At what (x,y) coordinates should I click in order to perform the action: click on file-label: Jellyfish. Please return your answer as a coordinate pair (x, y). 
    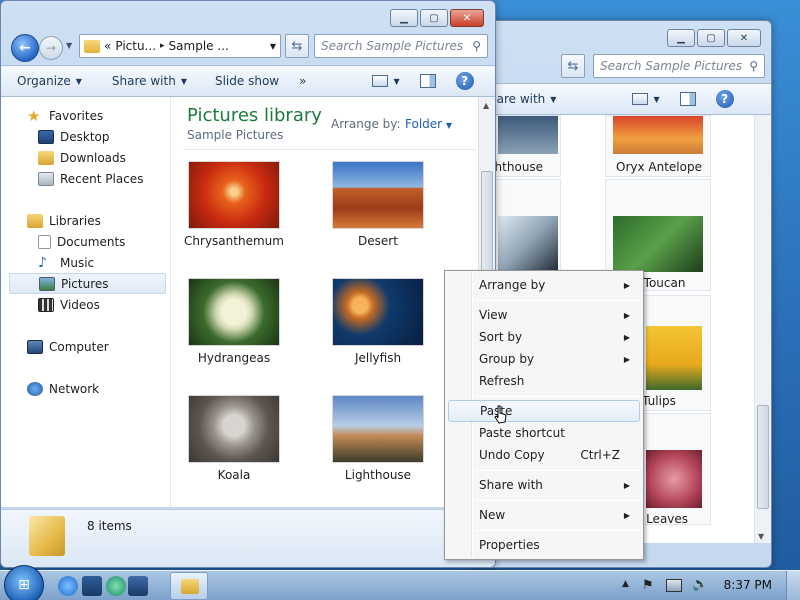
    Looking at the image, I should click on (378, 358).